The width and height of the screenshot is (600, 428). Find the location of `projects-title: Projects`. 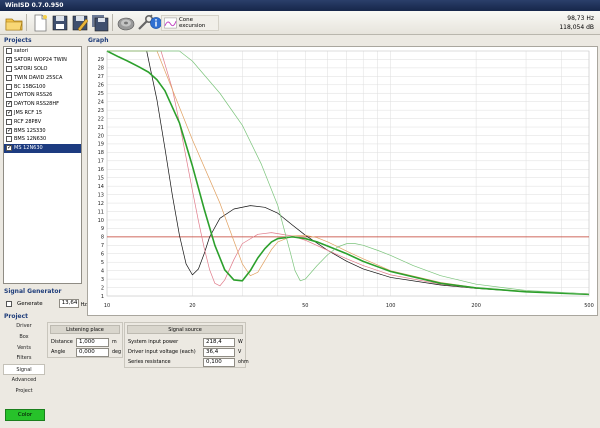

projects-title: Projects is located at coordinates (18, 40).